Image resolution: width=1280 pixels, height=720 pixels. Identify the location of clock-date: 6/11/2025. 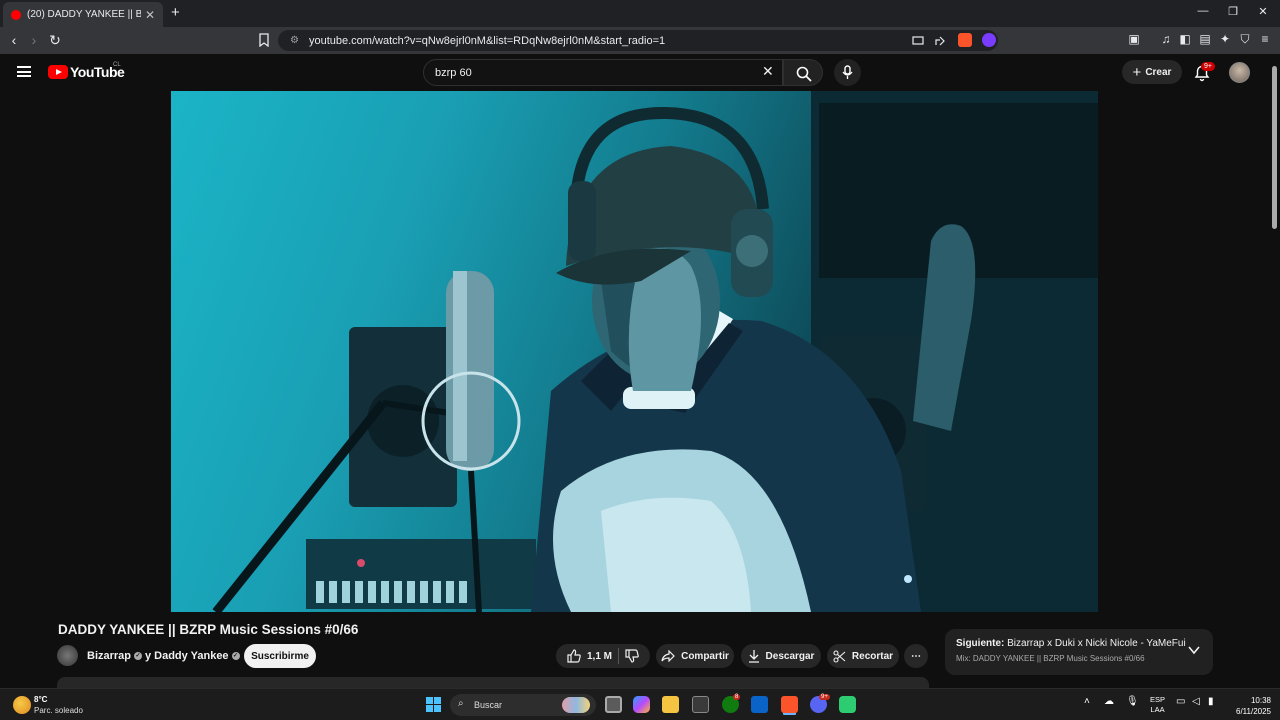
(1253, 711).